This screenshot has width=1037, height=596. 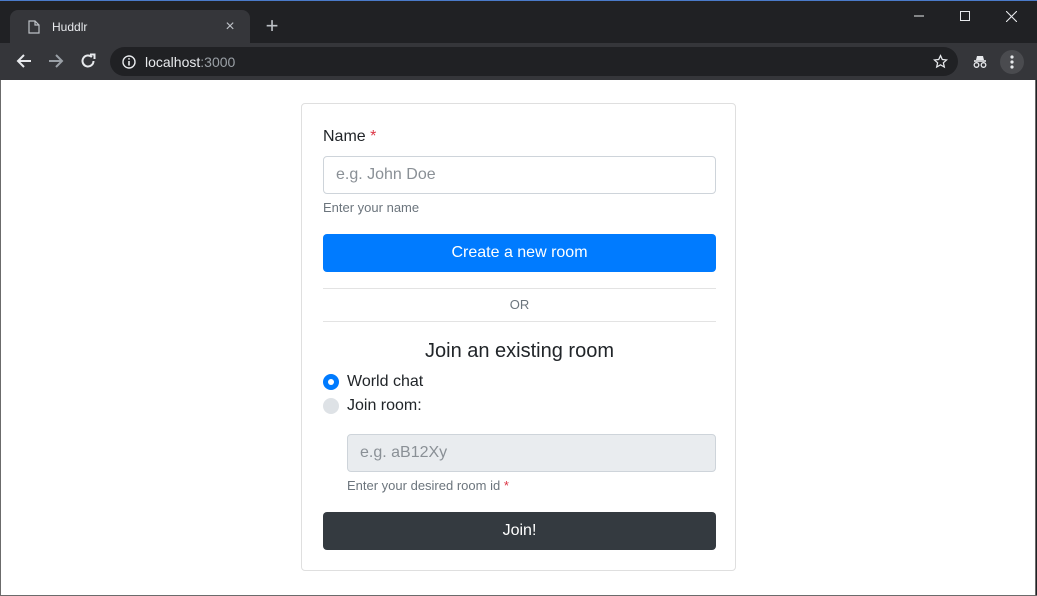 I want to click on name-input, so click(x=519, y=175).